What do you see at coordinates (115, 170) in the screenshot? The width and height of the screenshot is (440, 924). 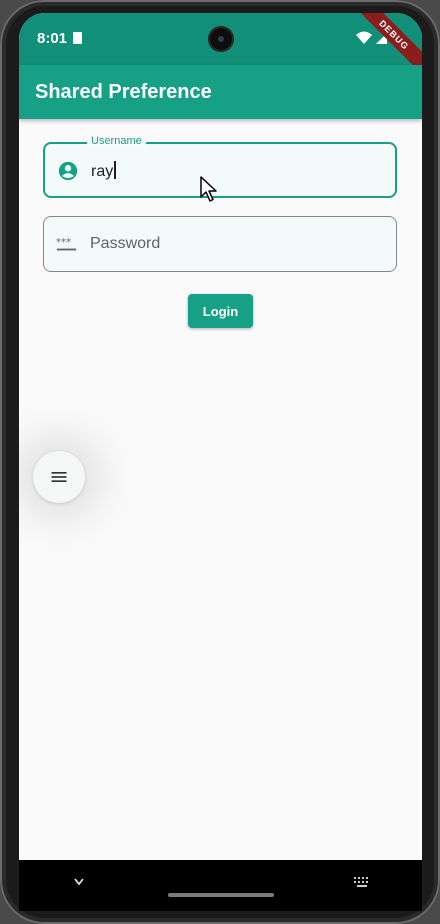 I see `text-caret` at bounding box center [115, 170].